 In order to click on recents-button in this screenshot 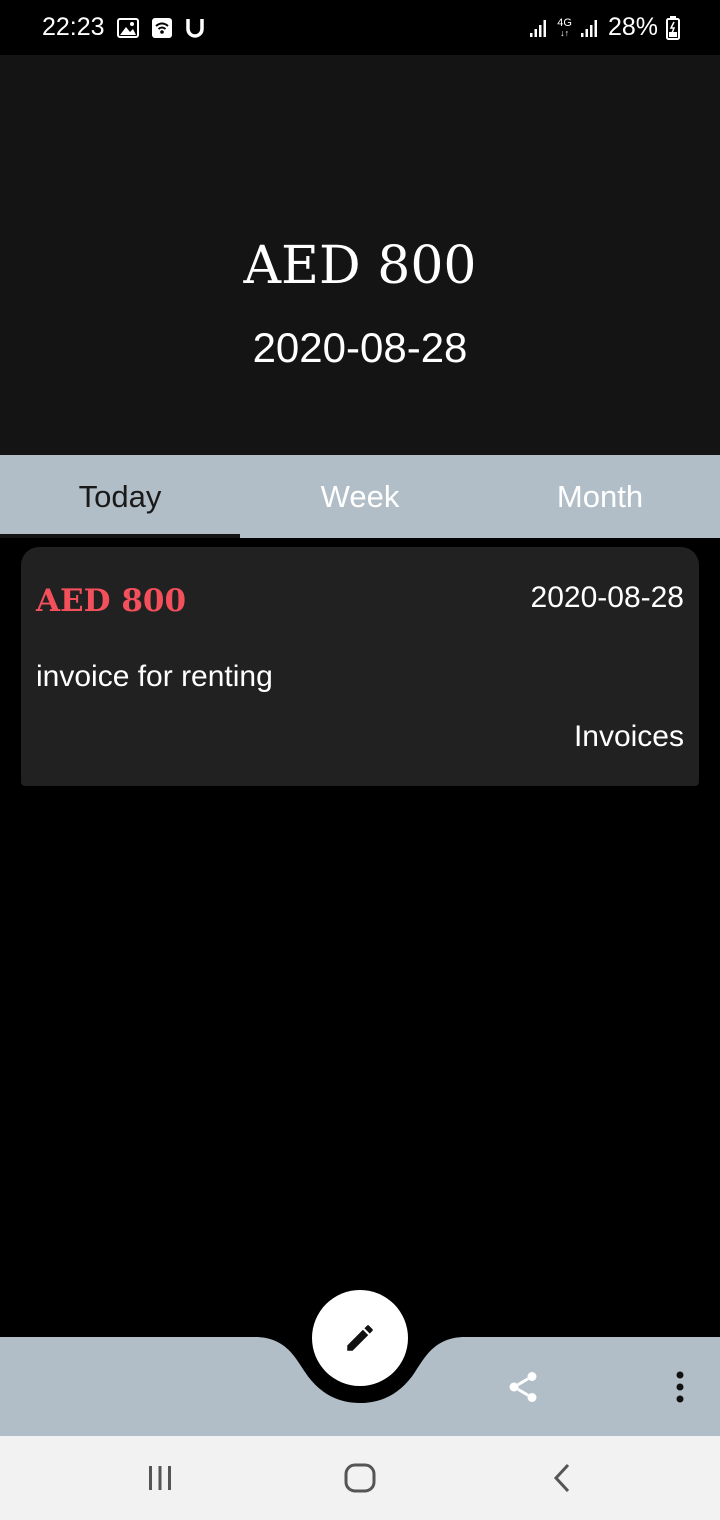, I will do `click(160, 1478)`.